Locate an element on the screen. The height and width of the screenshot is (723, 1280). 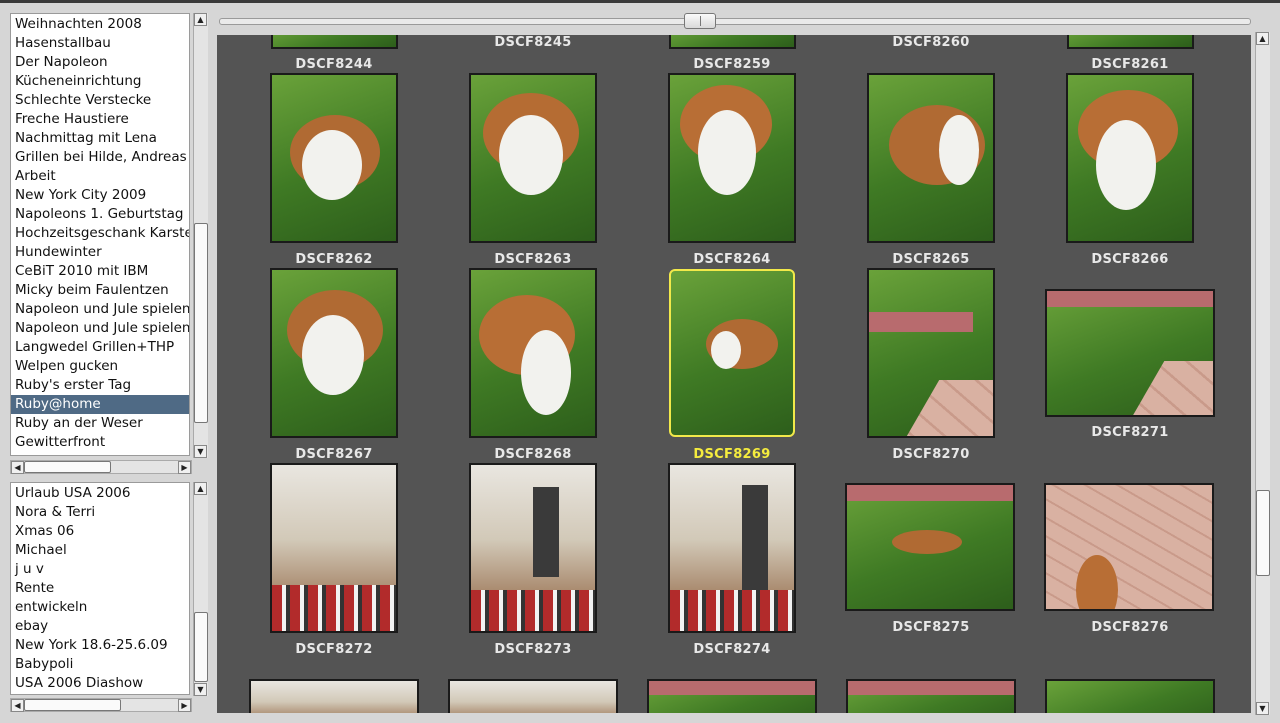
album-item: ebay is located at coordinates (100, 626).